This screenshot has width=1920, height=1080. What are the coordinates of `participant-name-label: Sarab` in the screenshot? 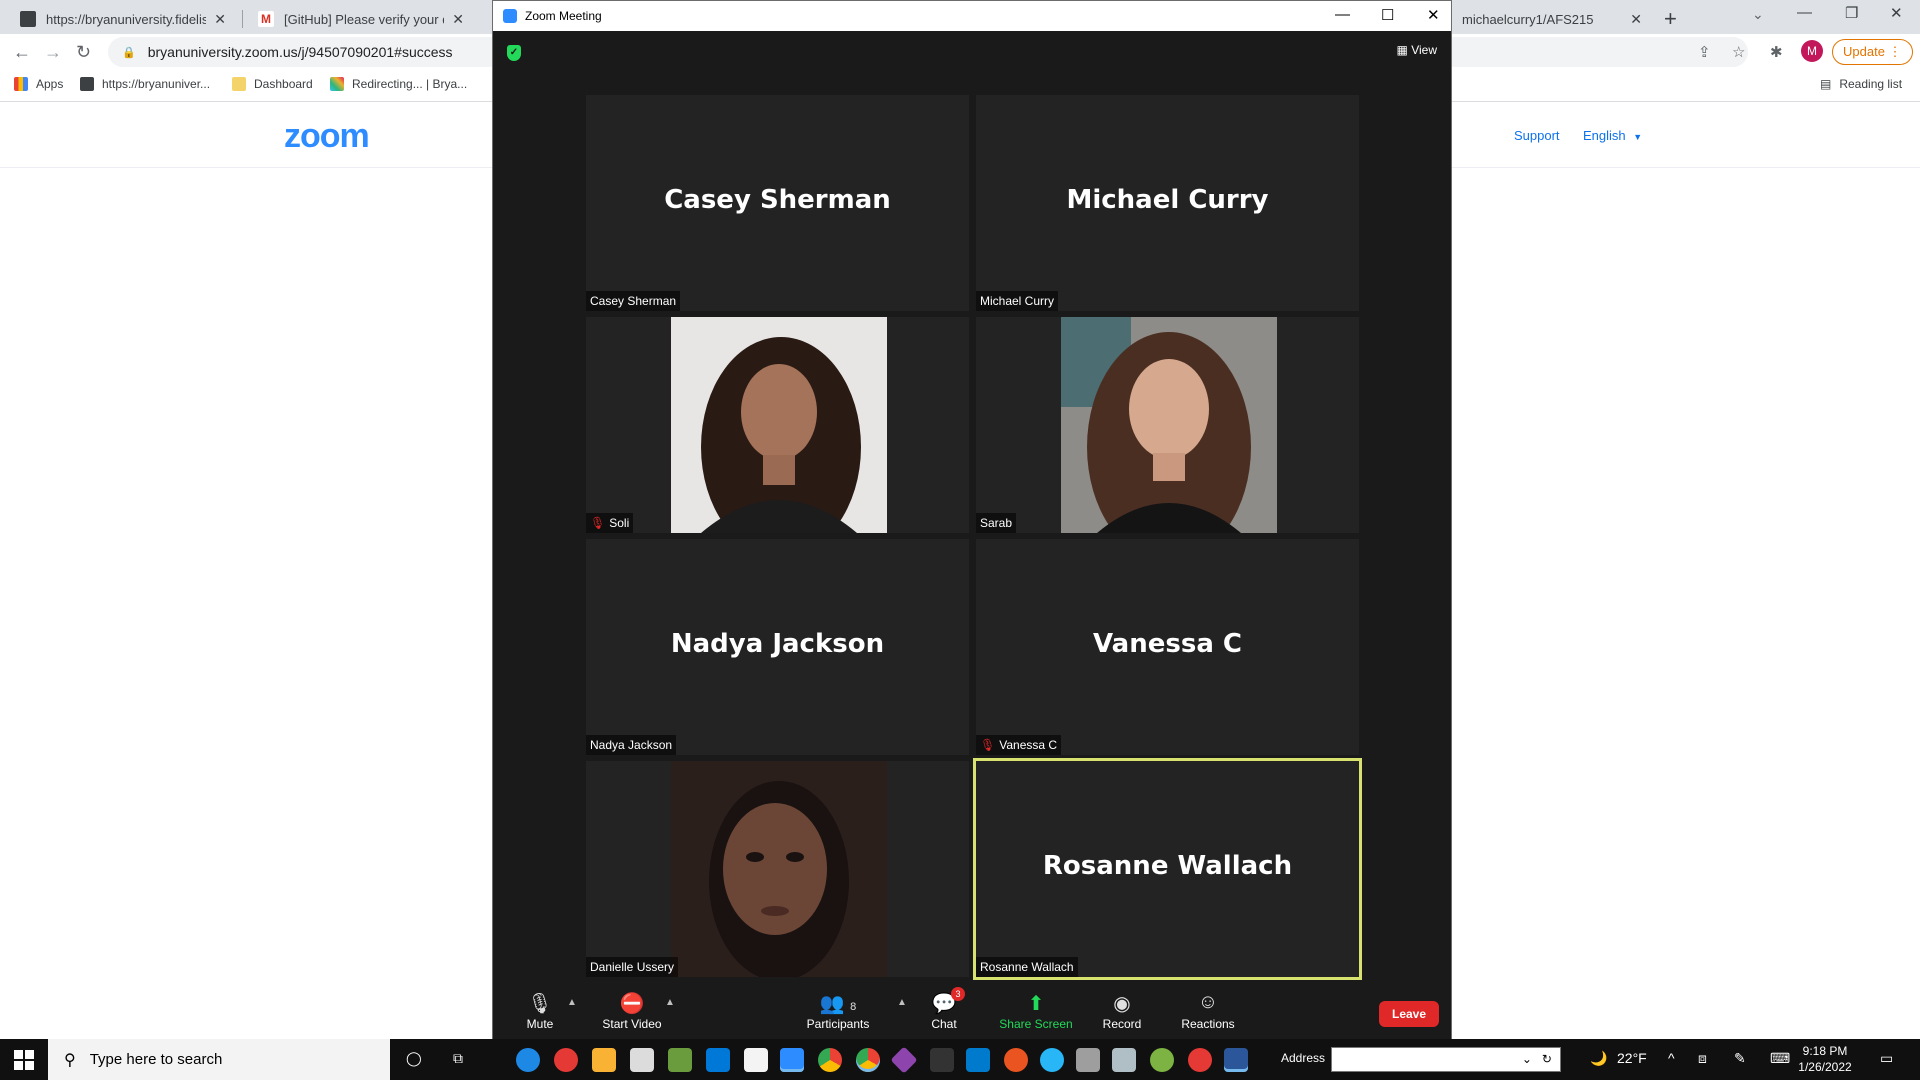 It's located at (996, 523).